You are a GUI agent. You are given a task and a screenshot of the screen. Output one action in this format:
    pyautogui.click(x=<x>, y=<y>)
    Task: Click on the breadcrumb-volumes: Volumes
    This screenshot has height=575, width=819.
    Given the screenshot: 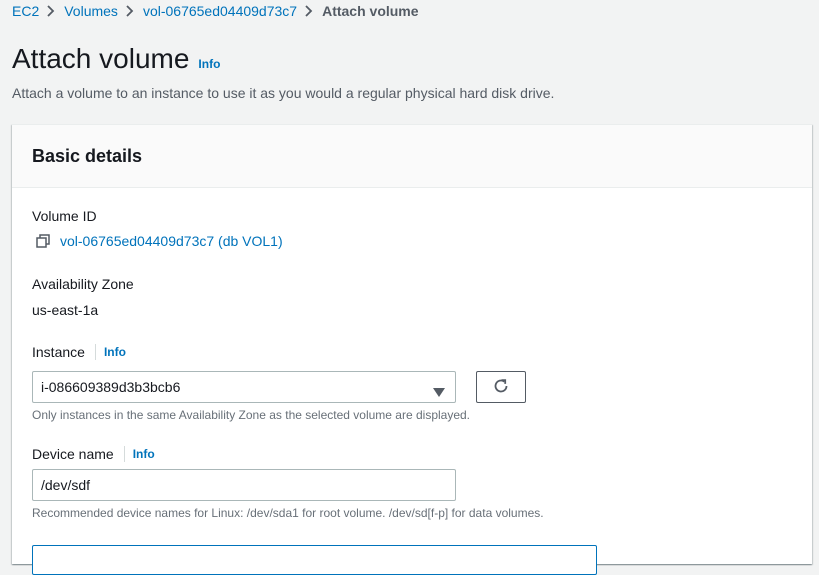 What is the action you would take?
    pyautogui.click(x=91, y=11)
    